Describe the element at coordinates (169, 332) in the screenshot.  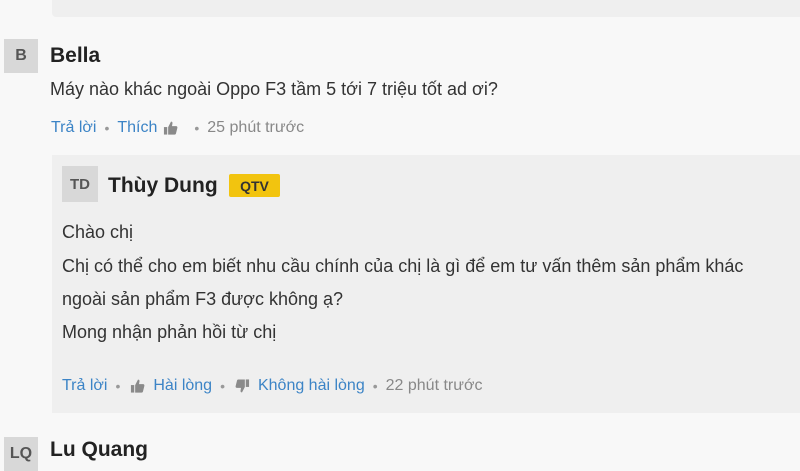
I see `reply-line: Mong nhận phản hồi từ chị` at that location.